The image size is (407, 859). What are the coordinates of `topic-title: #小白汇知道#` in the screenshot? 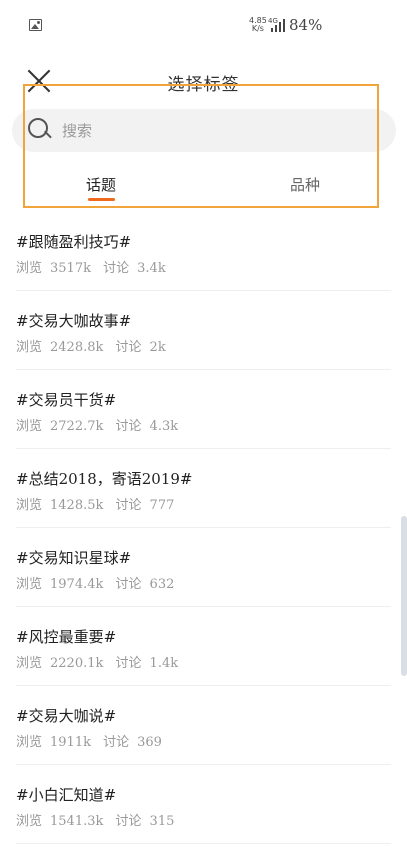 It's located at (66, 795).